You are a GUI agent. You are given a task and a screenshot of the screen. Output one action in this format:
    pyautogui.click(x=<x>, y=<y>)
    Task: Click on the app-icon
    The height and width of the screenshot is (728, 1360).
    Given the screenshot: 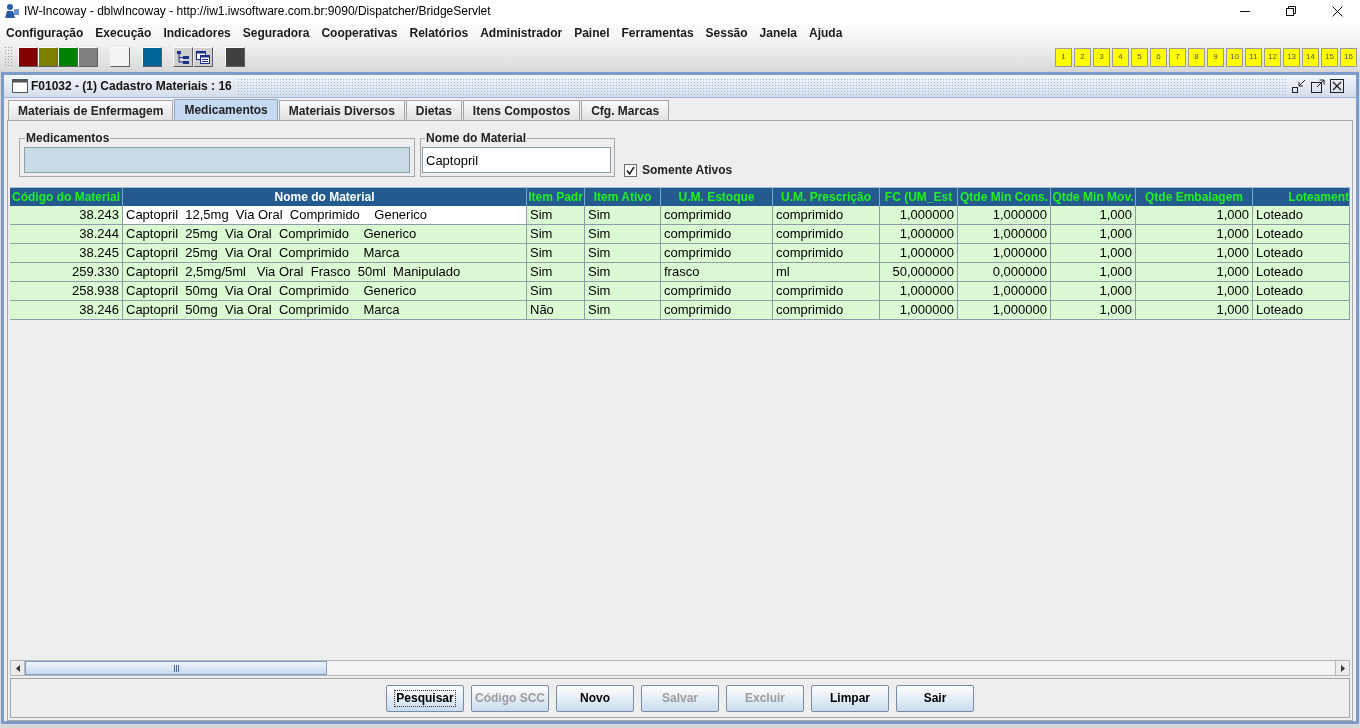 What is the action you would take?
    pyautogui.click(x=12, y=11)
    